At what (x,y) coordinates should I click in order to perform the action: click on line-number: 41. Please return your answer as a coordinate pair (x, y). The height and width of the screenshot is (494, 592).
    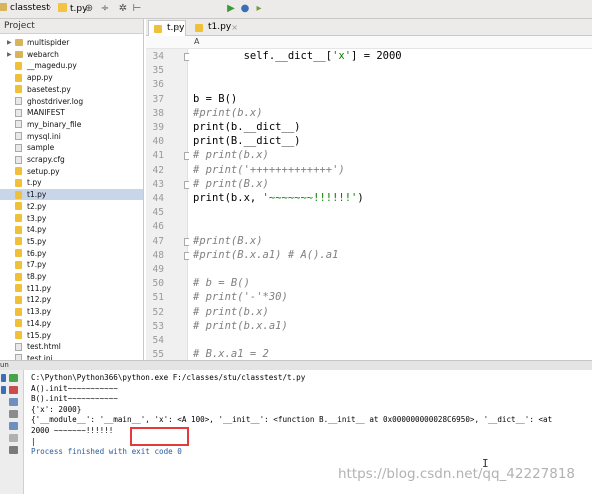
    Looking at the image, I should click on (158, 156).